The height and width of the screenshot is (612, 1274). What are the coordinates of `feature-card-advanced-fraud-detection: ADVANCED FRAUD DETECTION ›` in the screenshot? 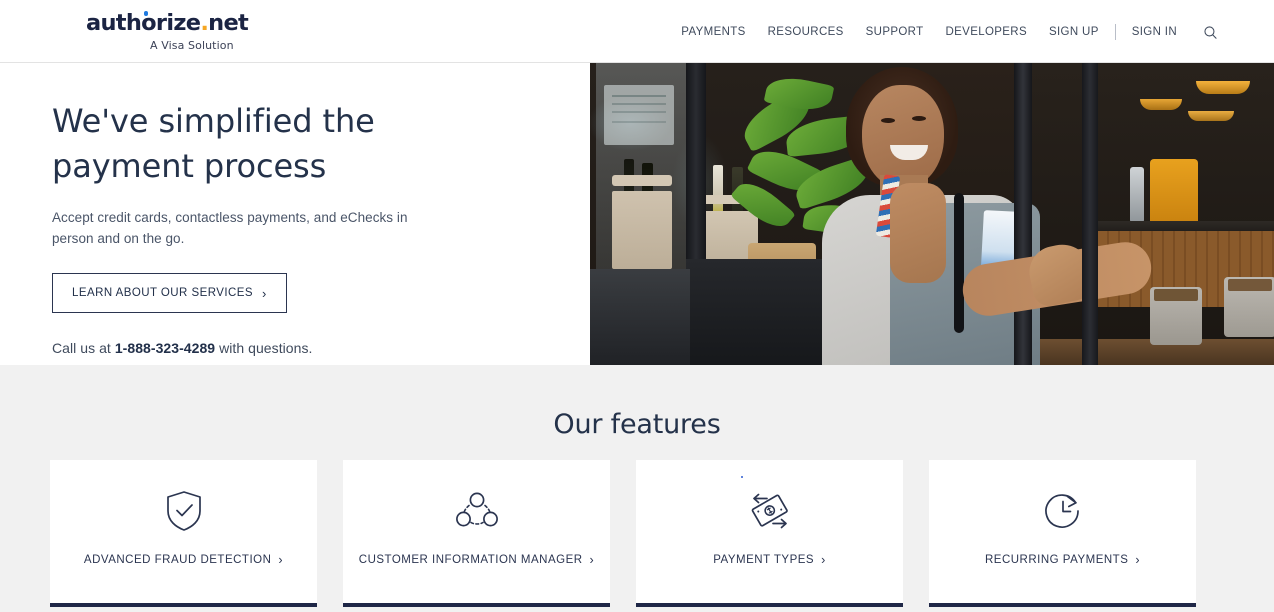 It's located at (183, 533).